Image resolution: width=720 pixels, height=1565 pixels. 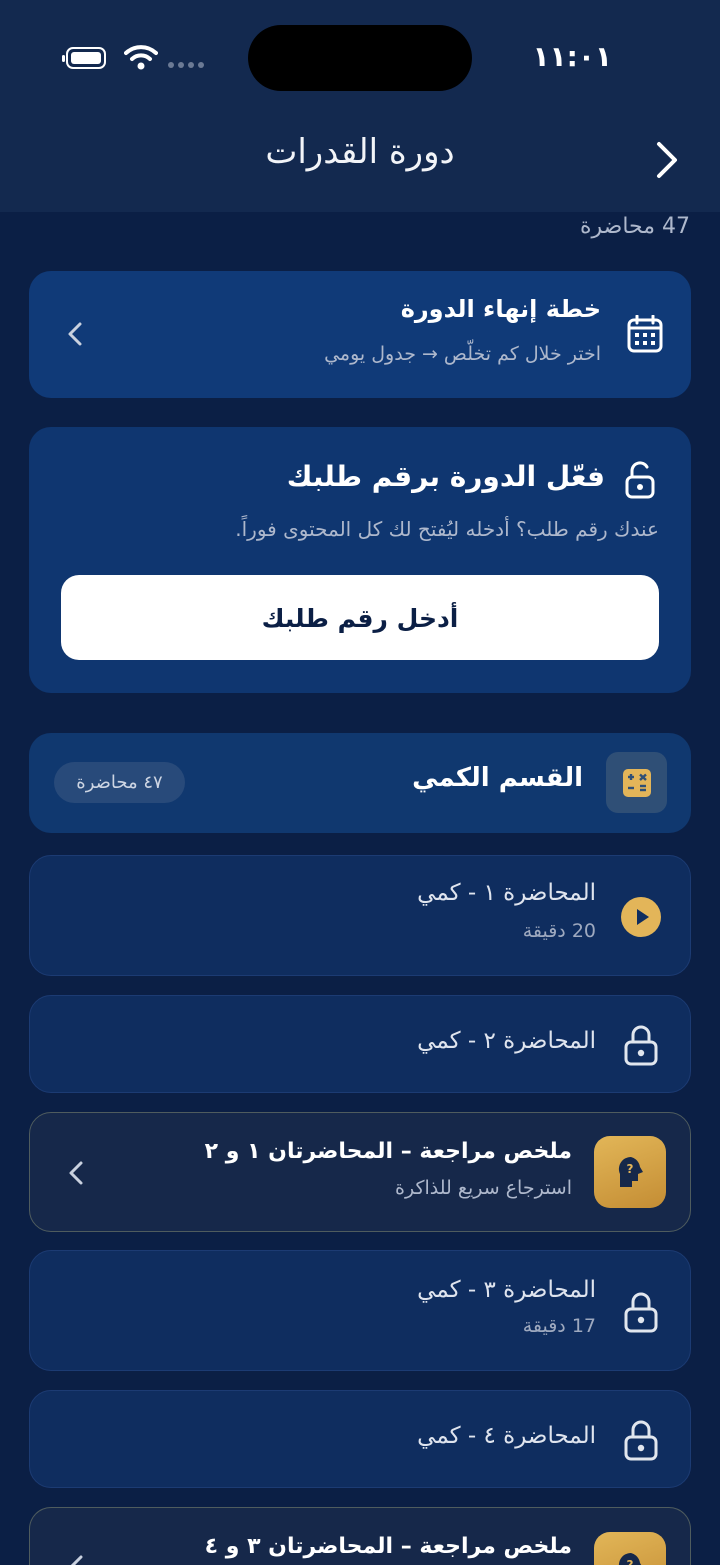 I want to click on lock-open-icon, so click(x=640, y=480).